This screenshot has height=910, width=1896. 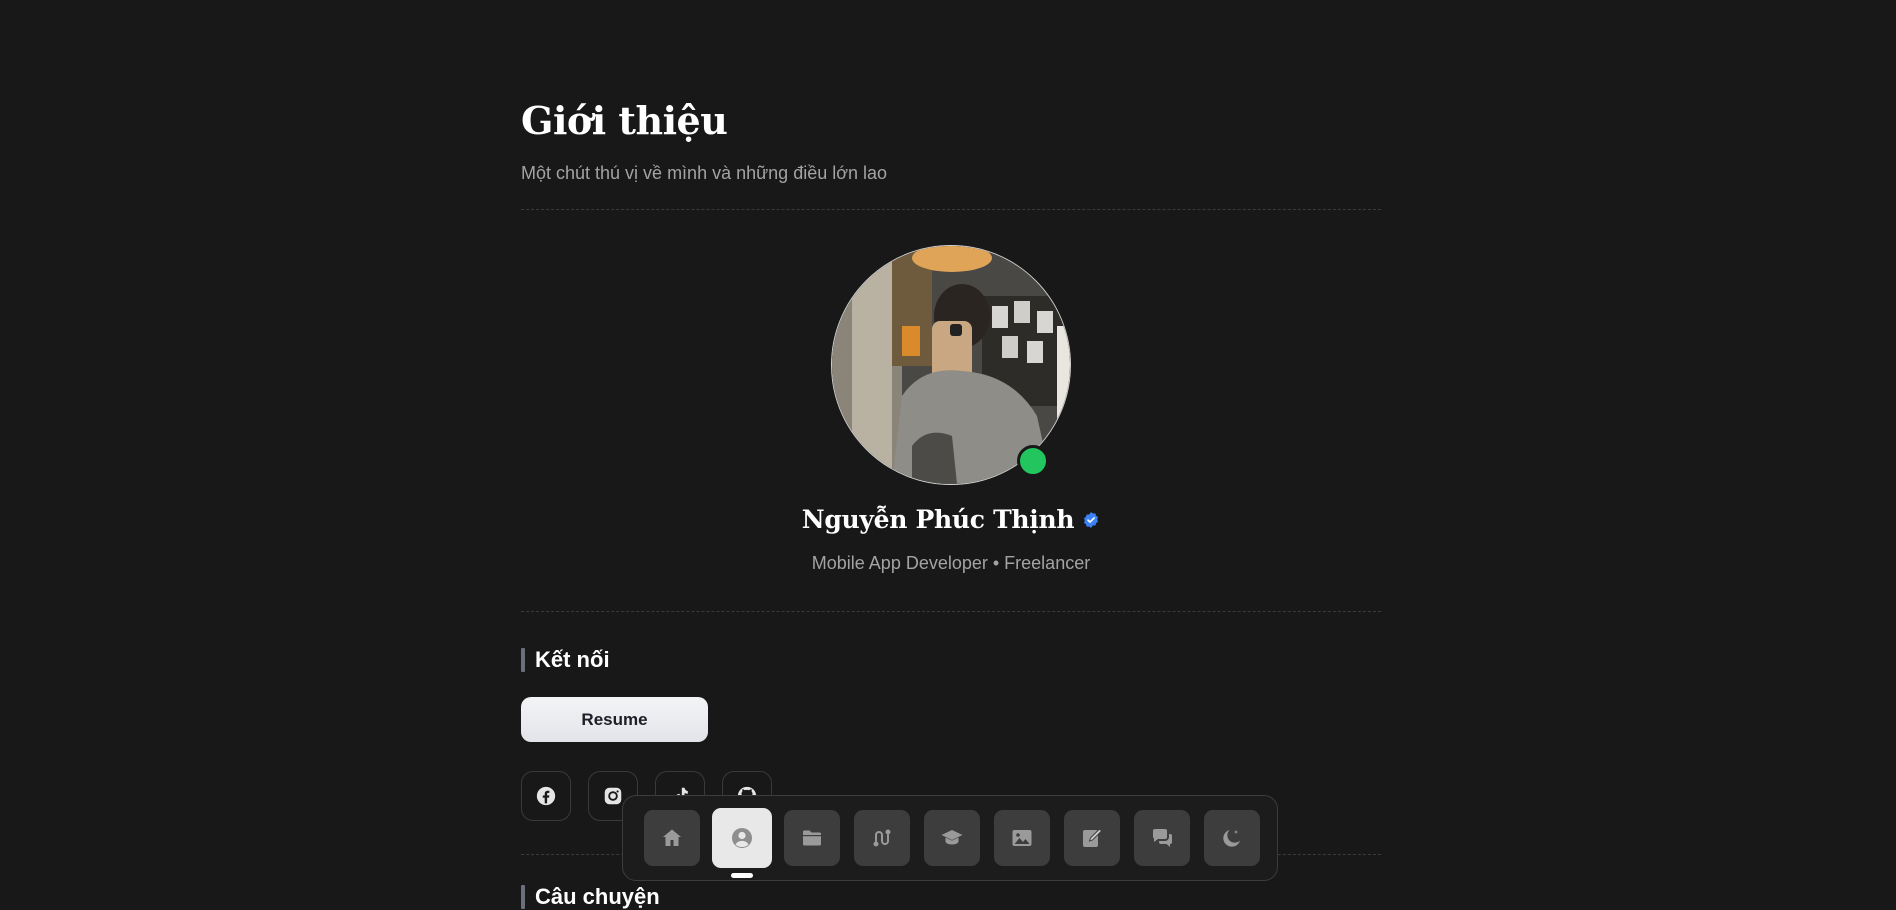 I want to click on dock-item-home, so click(x=672, y=838).